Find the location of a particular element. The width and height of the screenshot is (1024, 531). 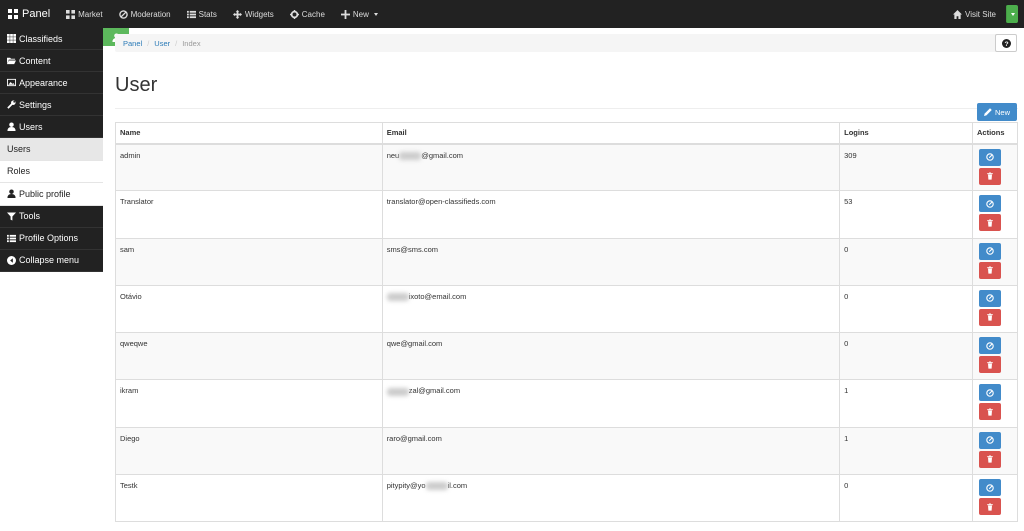

sidebar-item-users: Users is located at coordinates (51, 127).